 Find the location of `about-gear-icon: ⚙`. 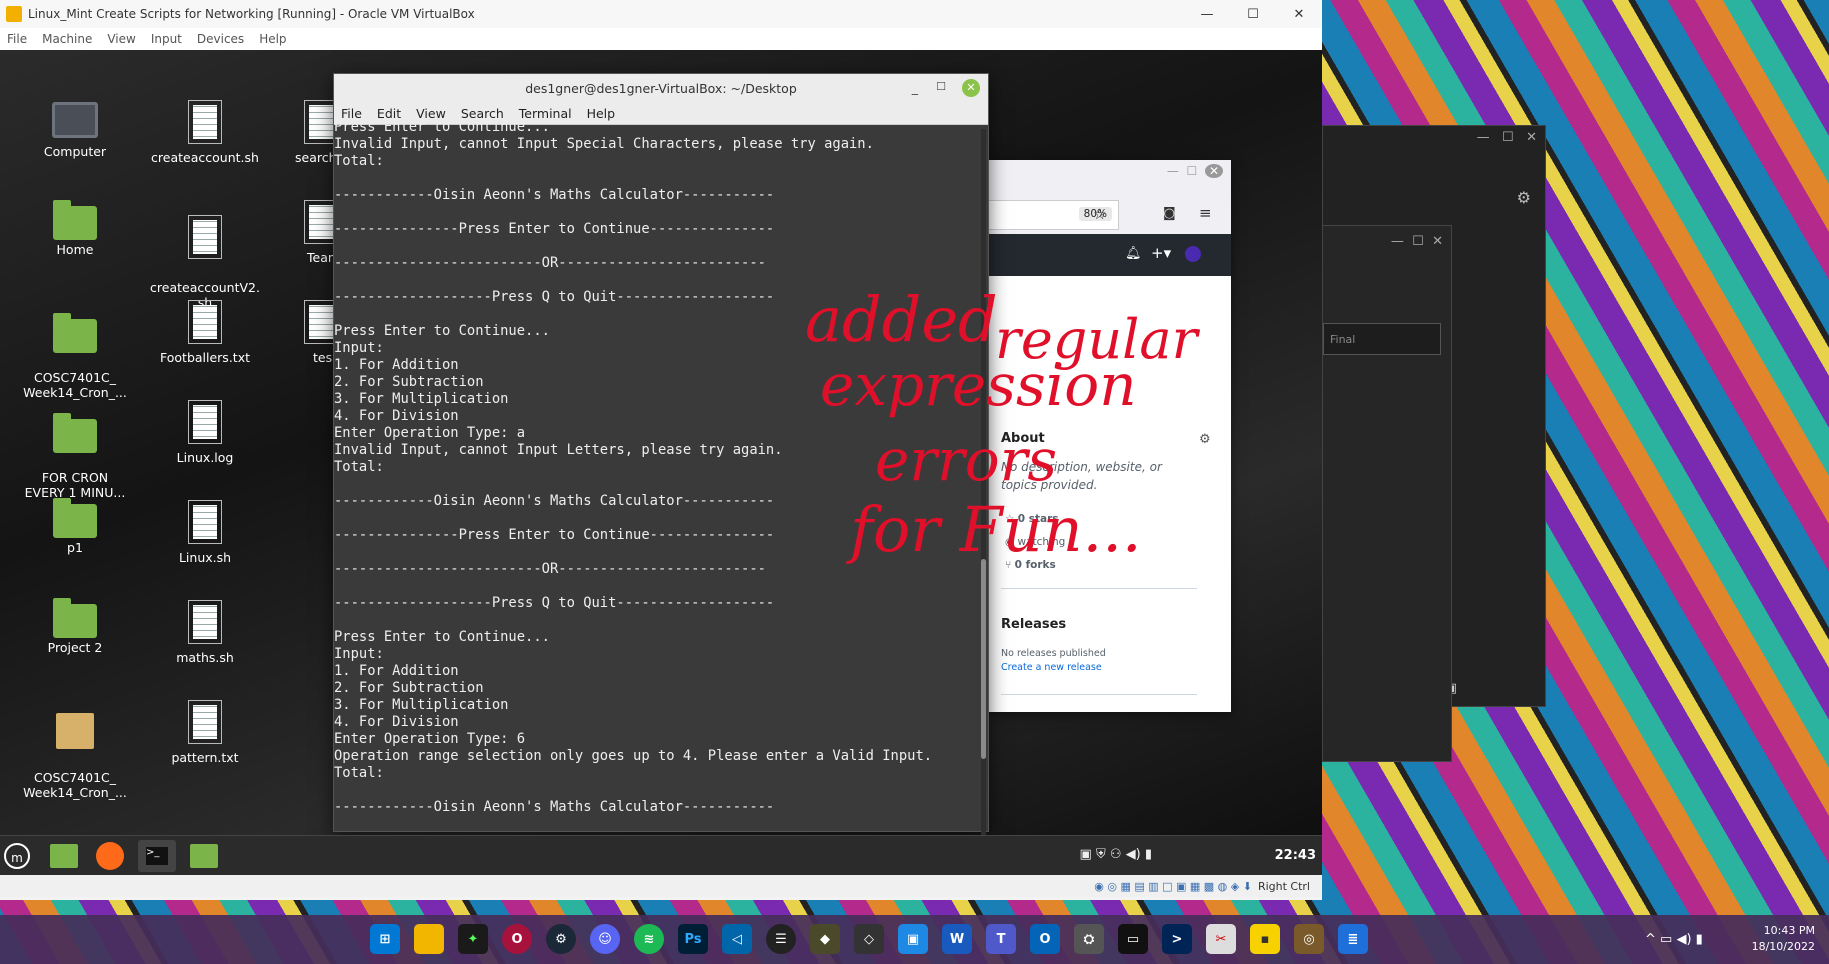

about-gear-icon: ⚙ is located at coordinates (1205, 439).